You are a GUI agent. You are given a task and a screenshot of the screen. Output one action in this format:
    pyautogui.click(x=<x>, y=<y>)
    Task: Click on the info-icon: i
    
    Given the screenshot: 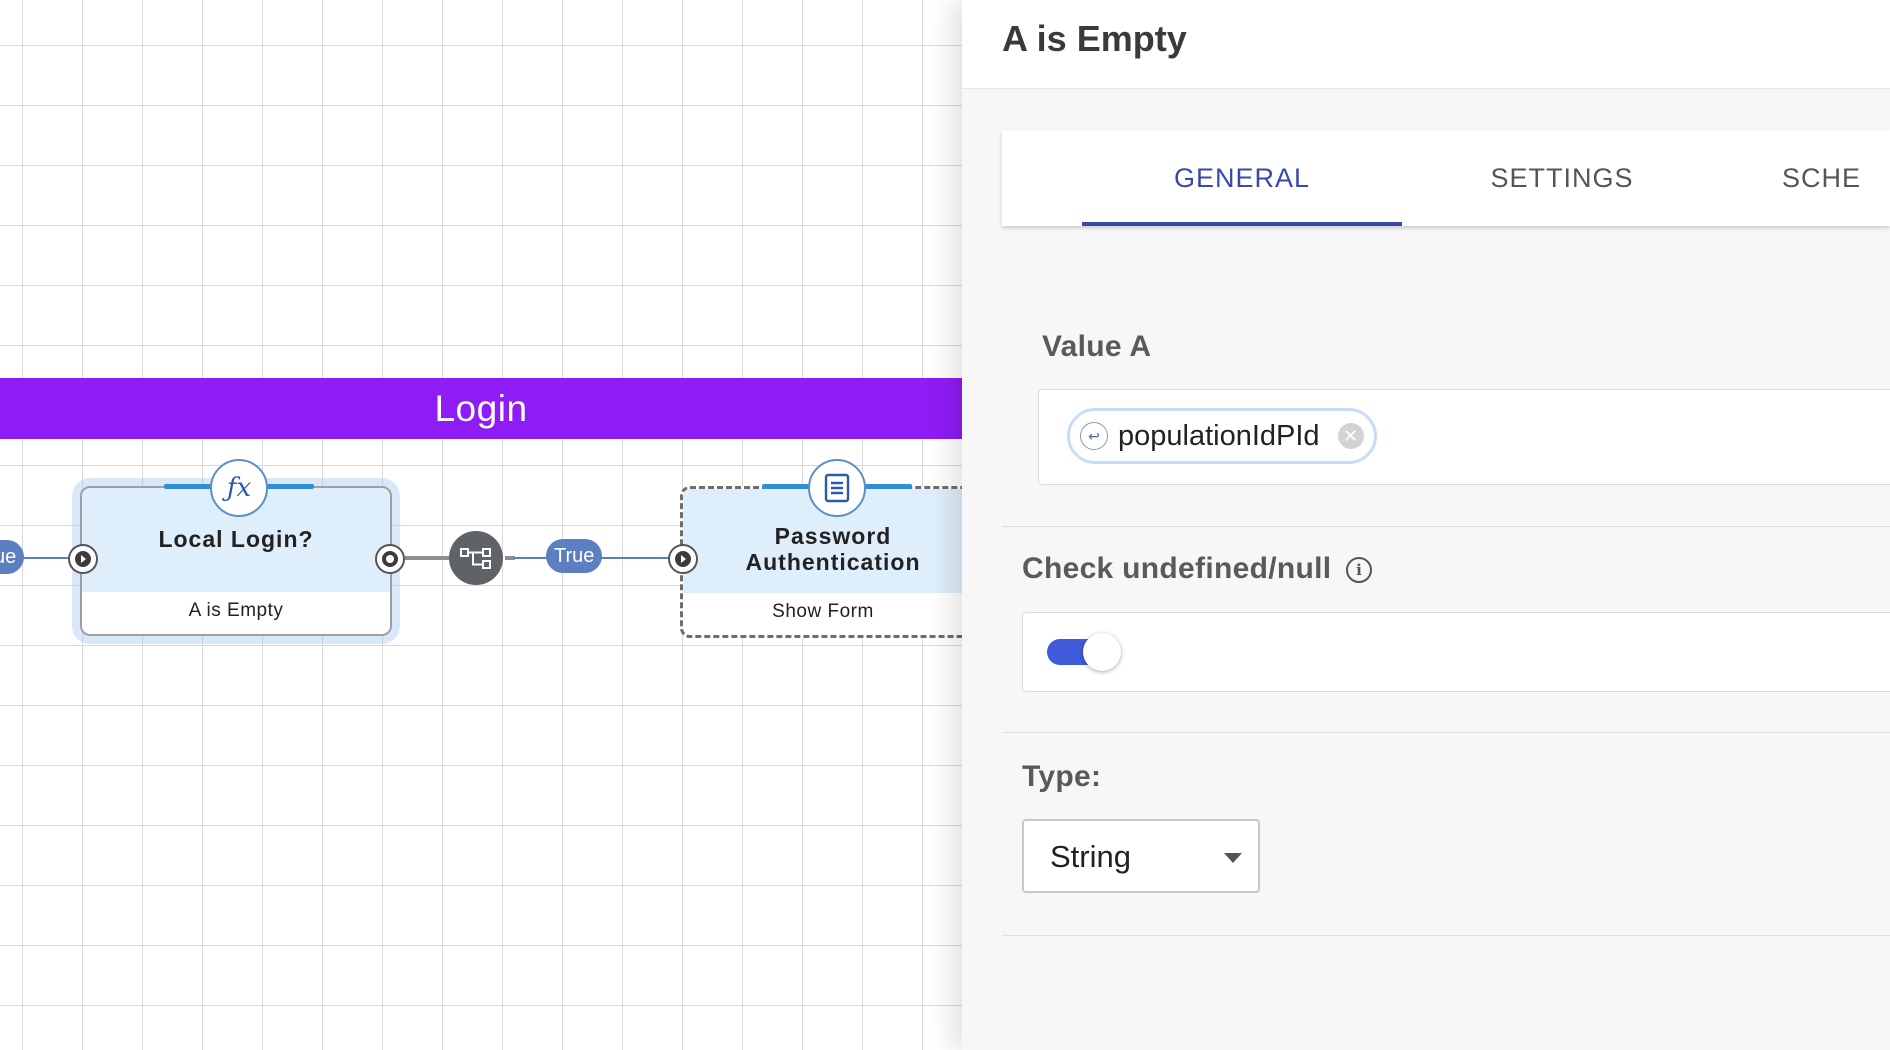 What is the action you would take?
    pyautogui.click(x=1359, y=570)
    